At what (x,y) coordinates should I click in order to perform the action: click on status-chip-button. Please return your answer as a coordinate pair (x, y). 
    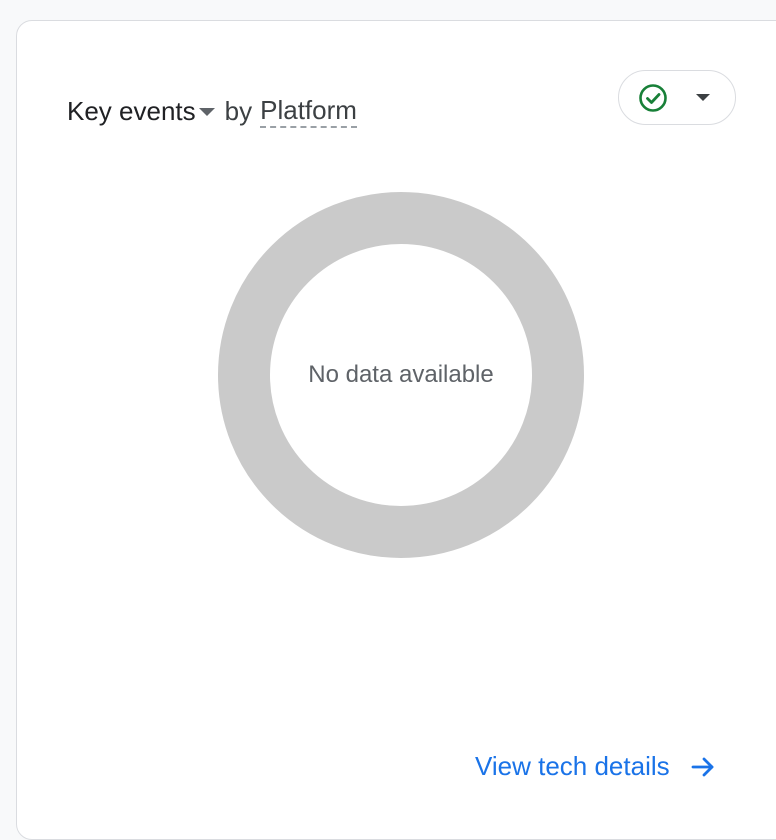
    Looking at the image, I should click on (677, 97).